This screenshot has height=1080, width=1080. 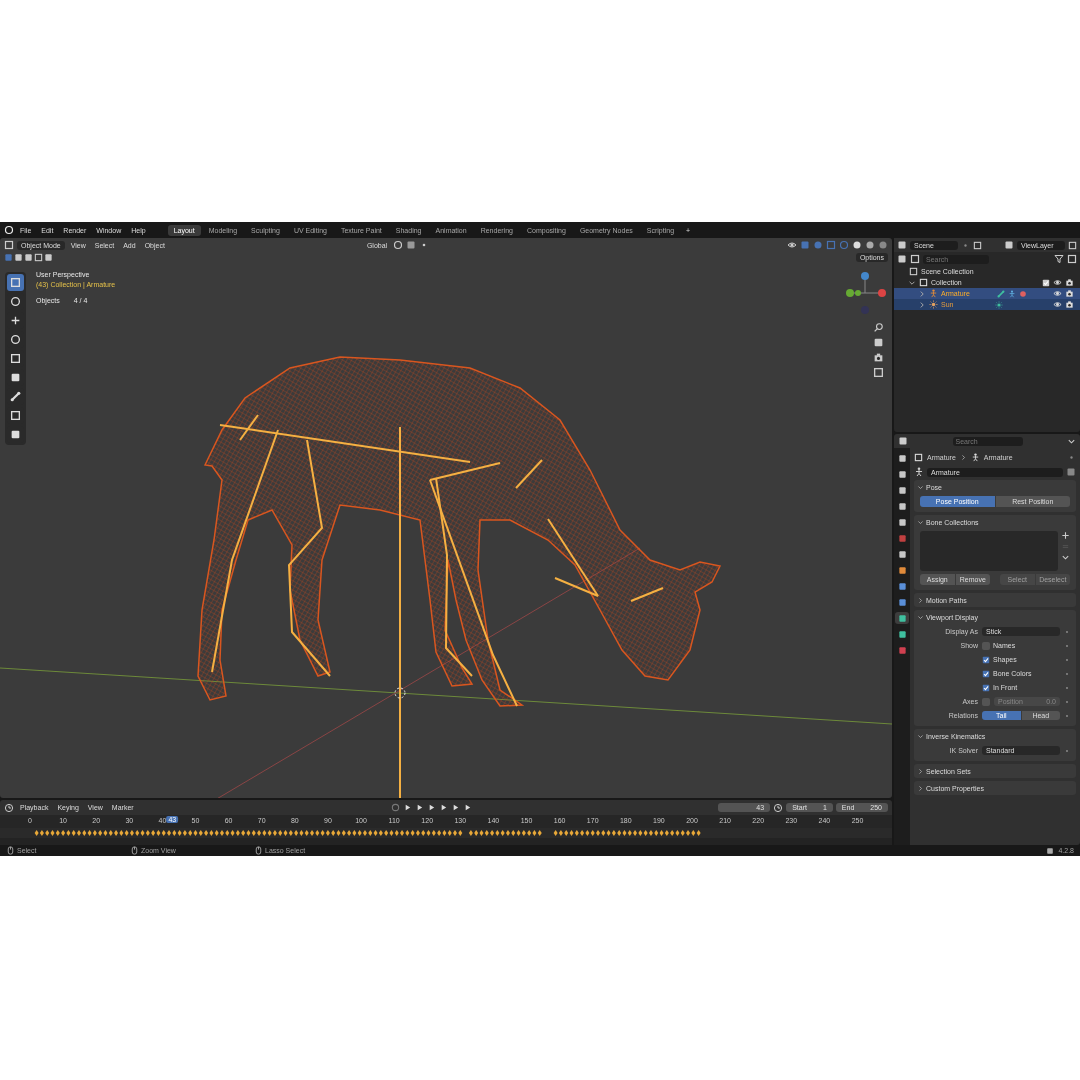 I want to click on camera-icon, so click(x=878, y=357).